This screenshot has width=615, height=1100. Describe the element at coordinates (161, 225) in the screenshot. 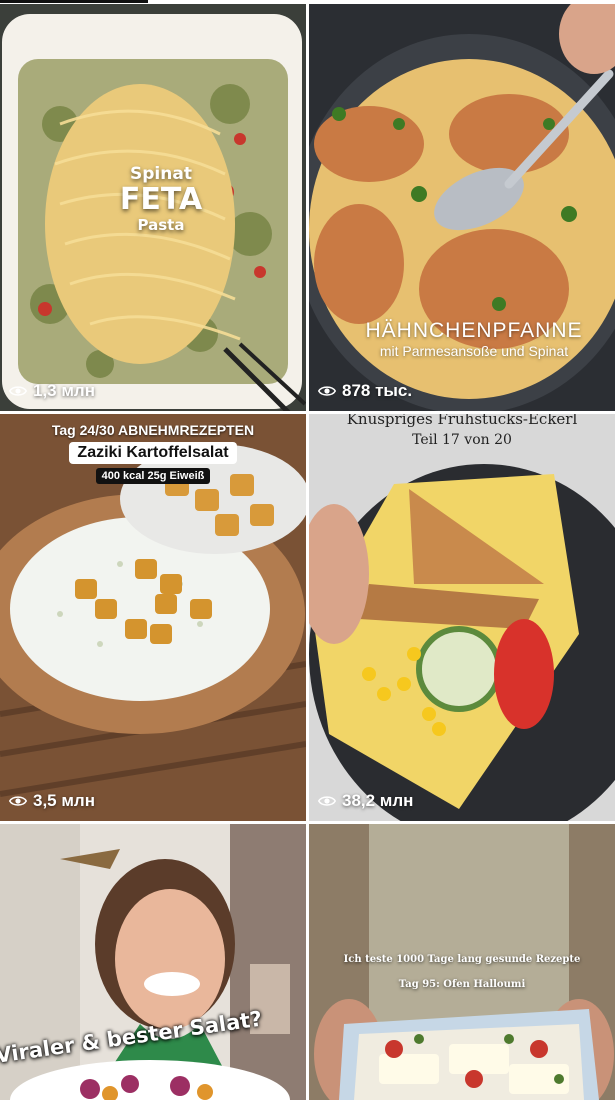

I see `title-line-3: Pasta` at that location.